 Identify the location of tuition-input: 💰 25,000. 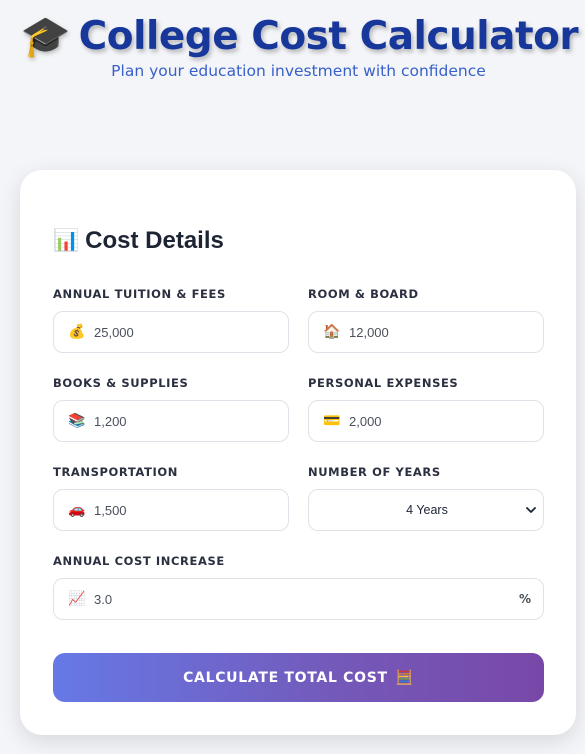
(171, 332).